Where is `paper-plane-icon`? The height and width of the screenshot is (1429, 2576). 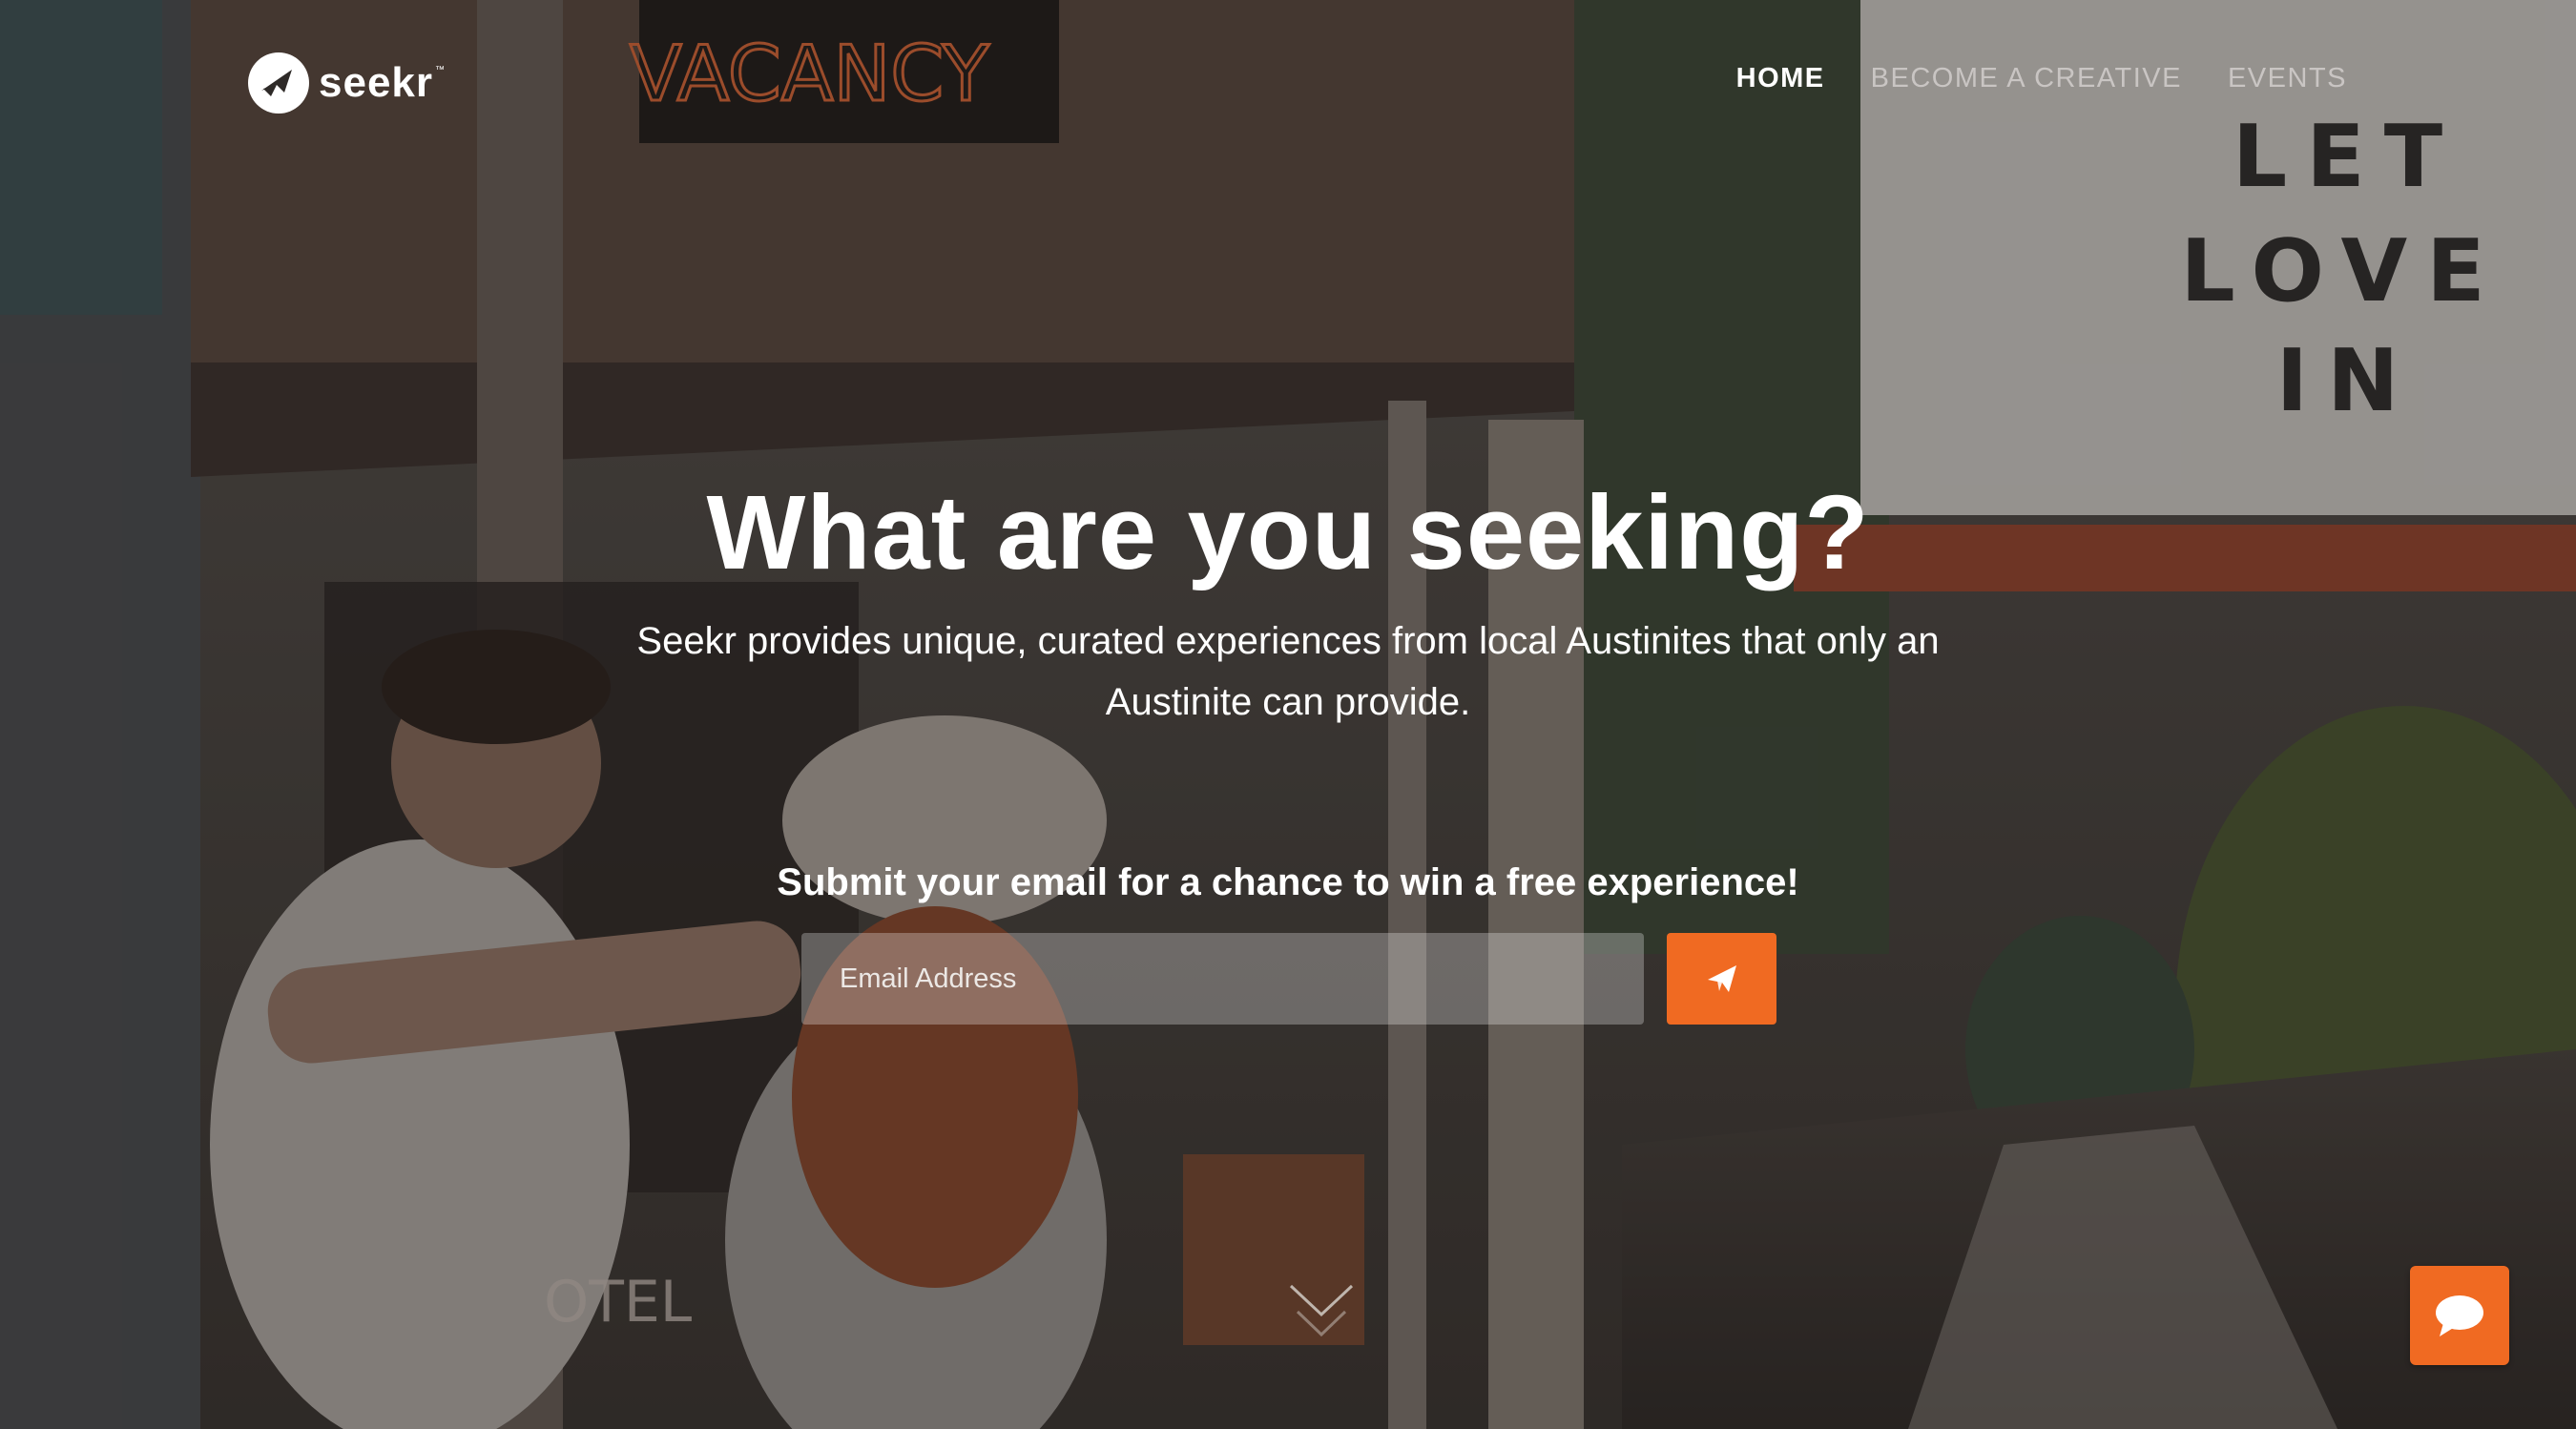
paper-plane-icon is located at coordinates (1721, 979).